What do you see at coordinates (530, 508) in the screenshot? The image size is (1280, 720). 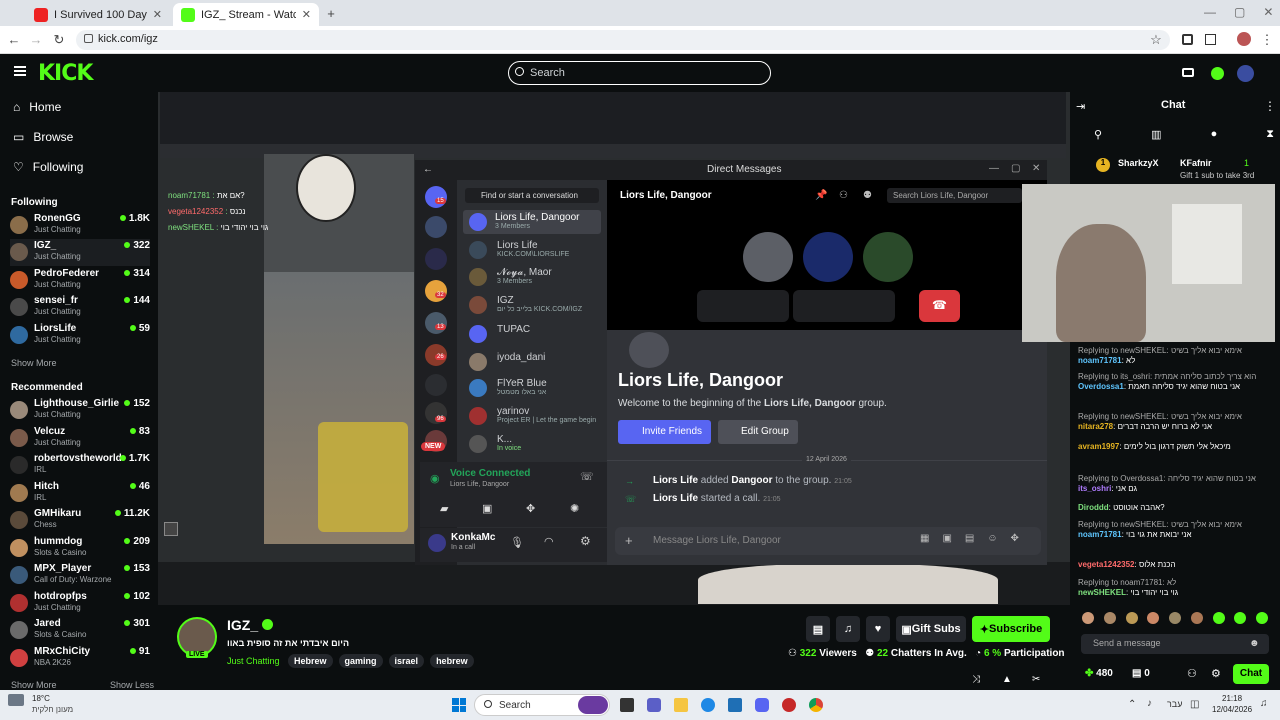 I see `activity-icon: ✥` at bounding box center [530, 508].